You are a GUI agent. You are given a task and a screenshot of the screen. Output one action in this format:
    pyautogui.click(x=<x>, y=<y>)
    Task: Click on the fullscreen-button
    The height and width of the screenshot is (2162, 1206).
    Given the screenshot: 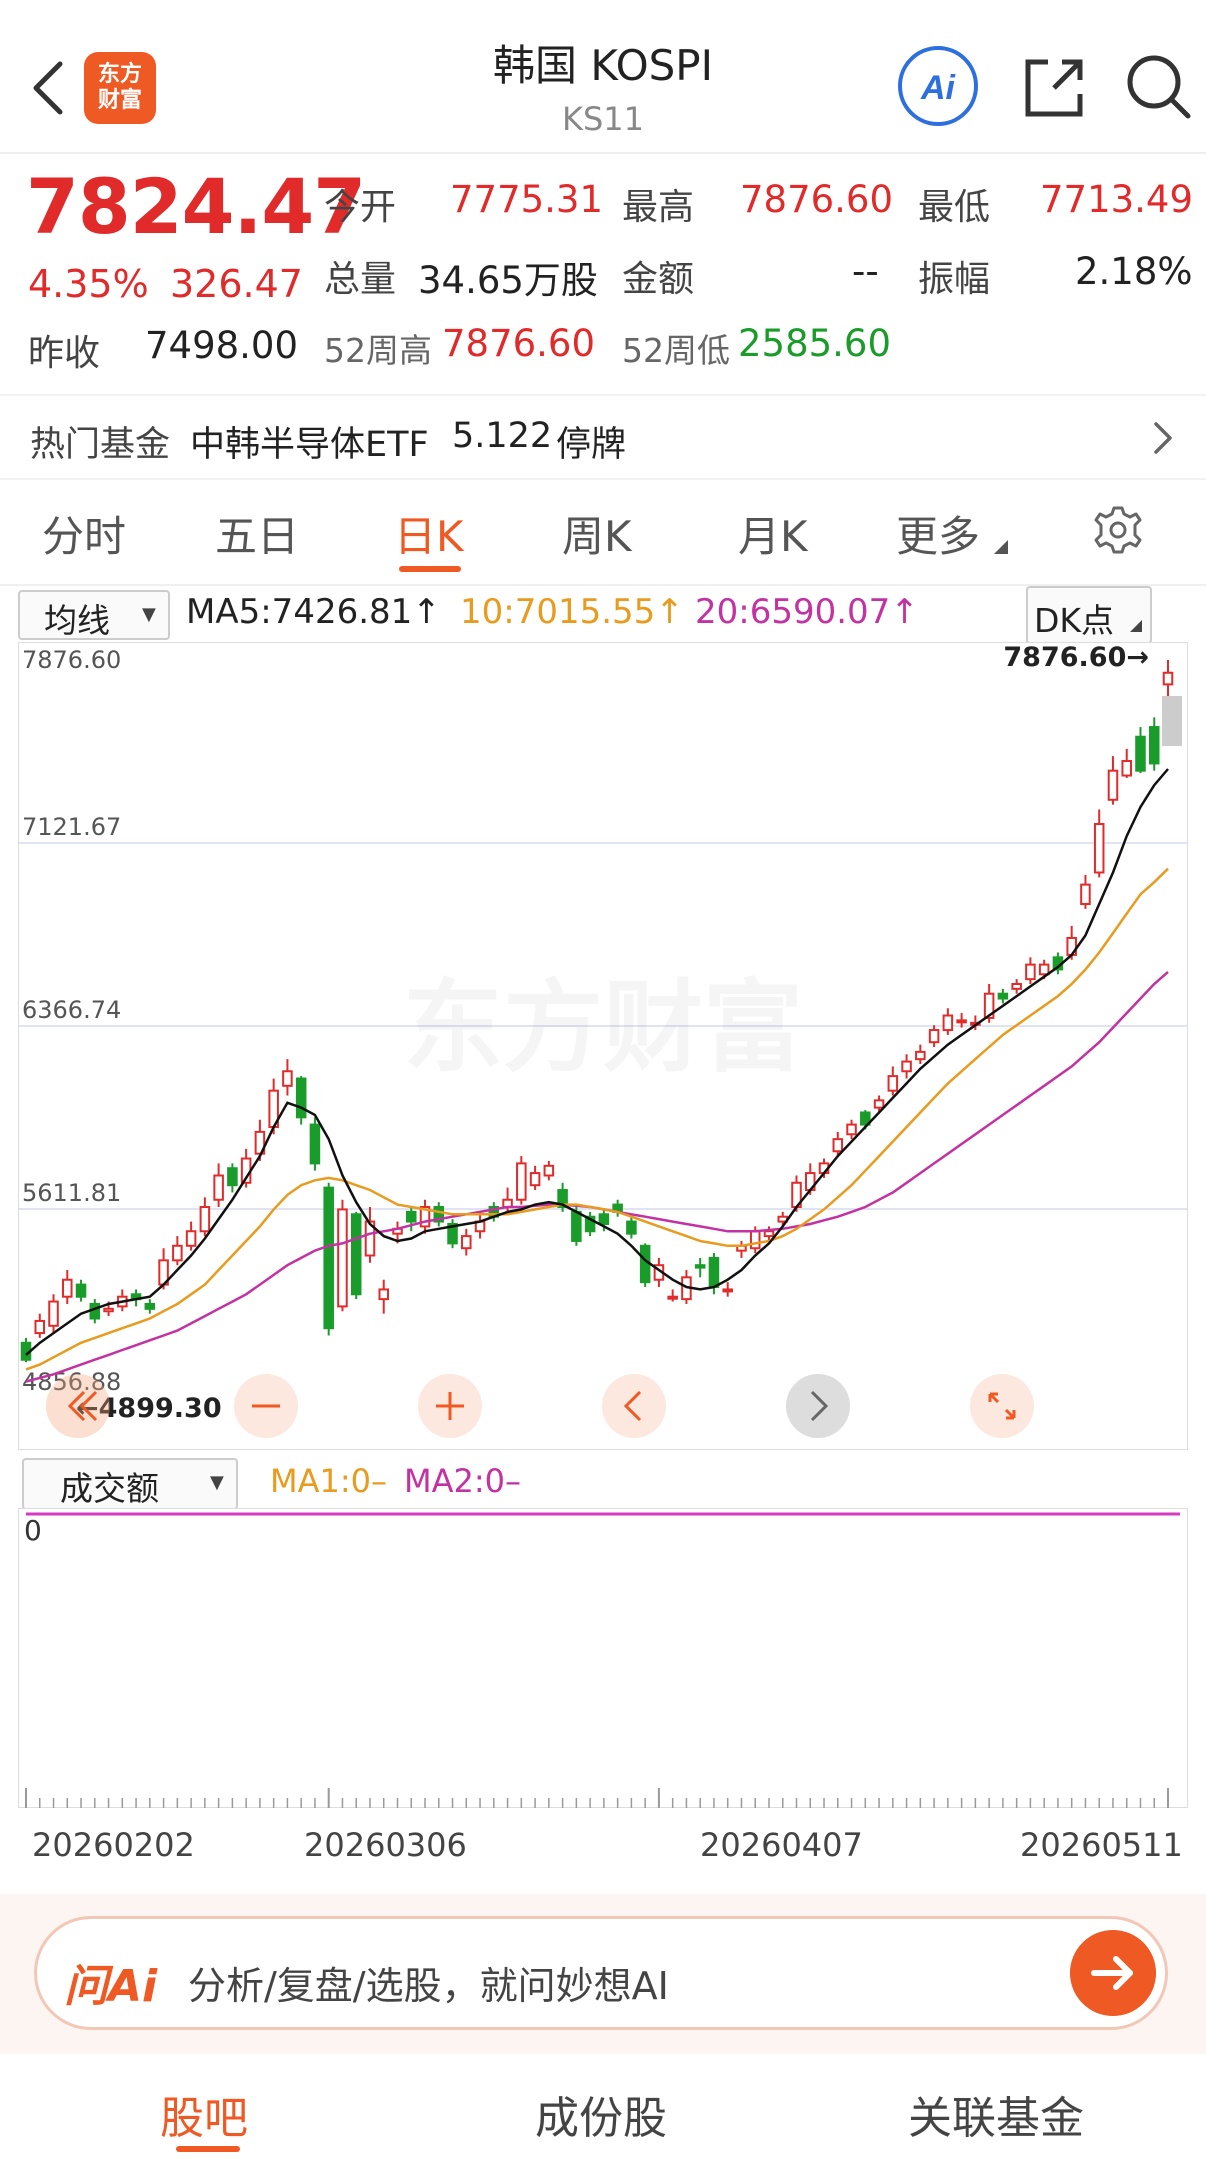 What is the action you would take?
    pyautogui.click(x=1002, y=1406)
    